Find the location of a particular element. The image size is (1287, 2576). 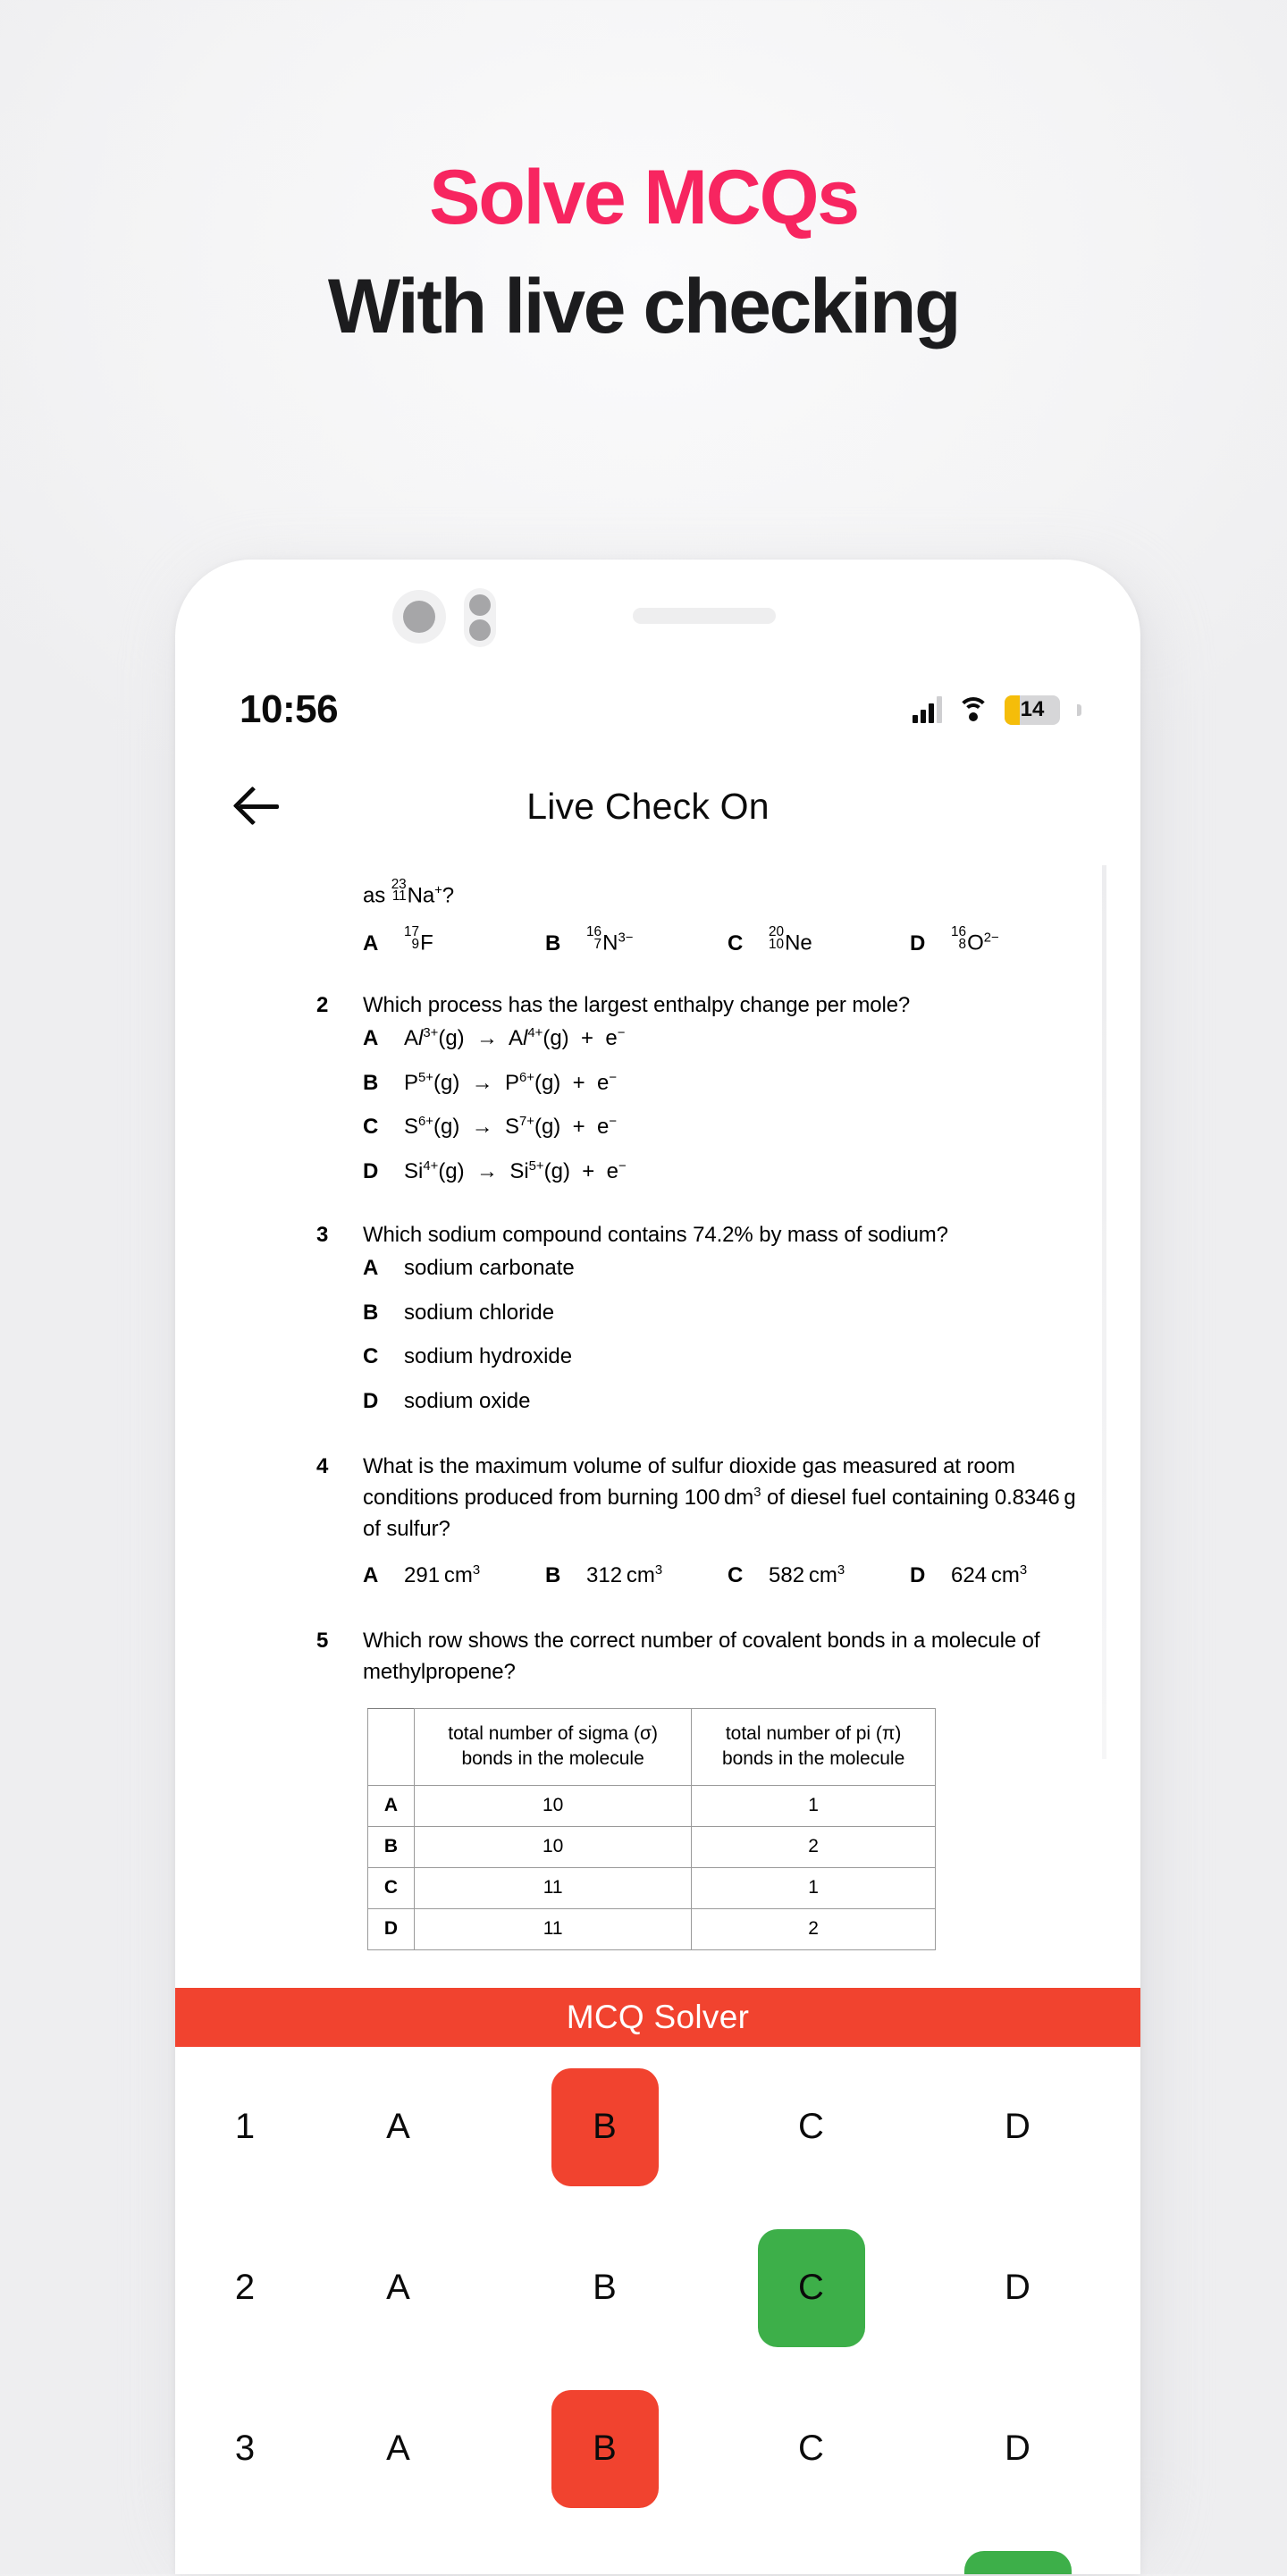

option-d: D Si4+(g) → Si5+(g) + e− is located at coordinates (725, 1172).